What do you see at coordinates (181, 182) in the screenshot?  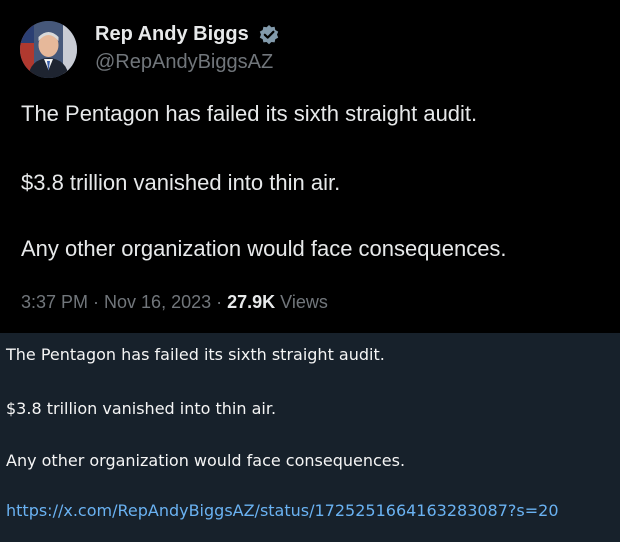 I see `tweet-text-line: $3.8 trillion vanished into thin air.` at bounding box center [181, 182].